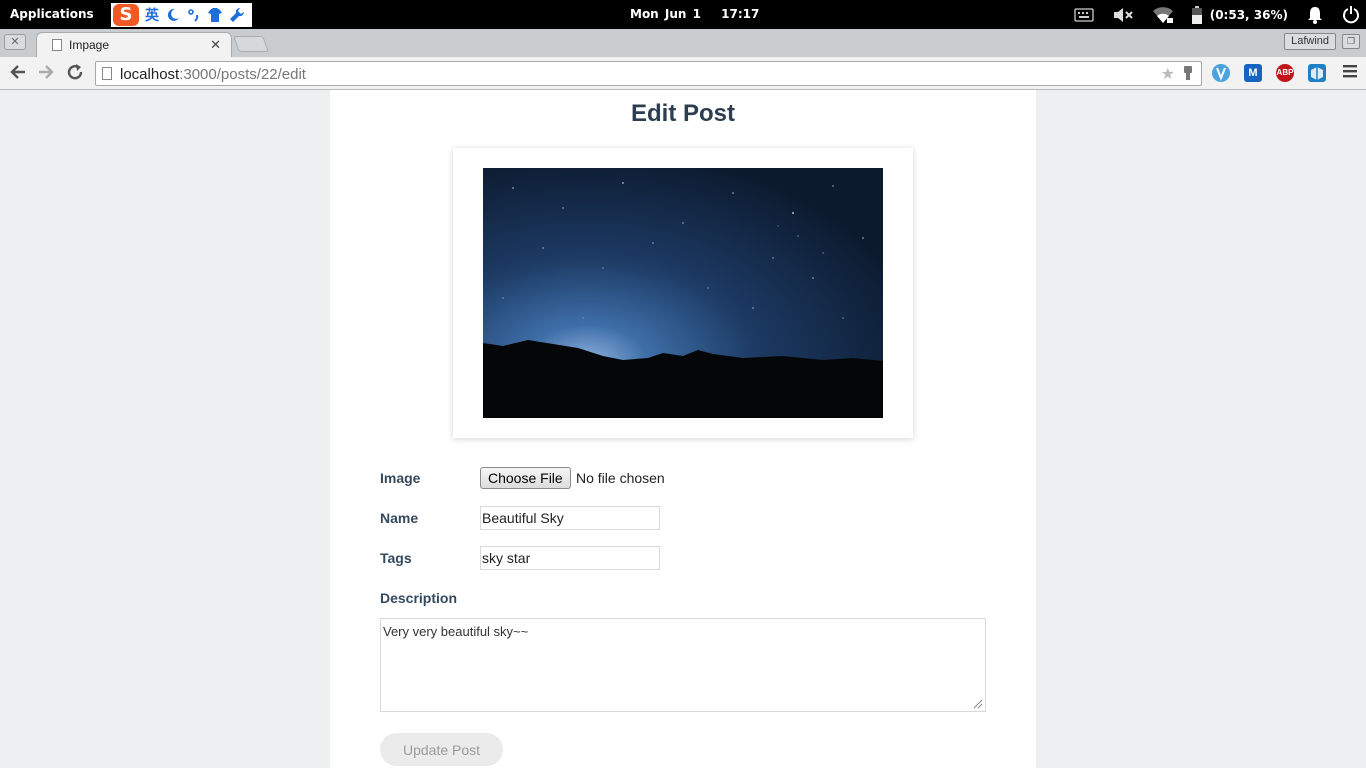 The width and height of the screenshot is (1366, 768). I want to click on name-input, so click(570, 518).